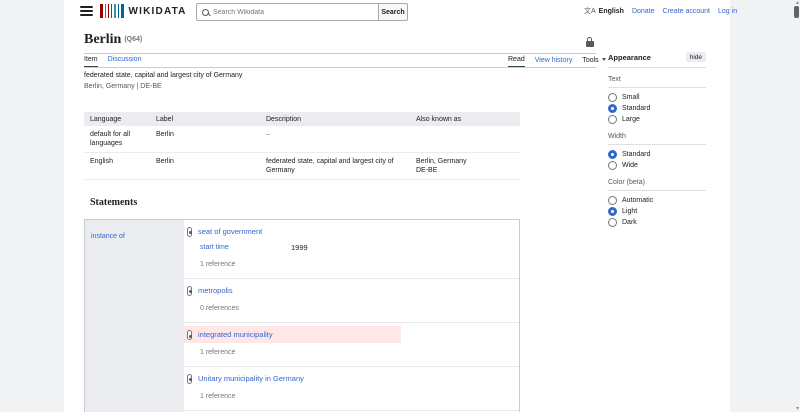 This screenshot has width=800, height=412. What do you see at coordinates (205, 12) in the screenshot?
I see `search-icon` at bounding box center [205, 12].